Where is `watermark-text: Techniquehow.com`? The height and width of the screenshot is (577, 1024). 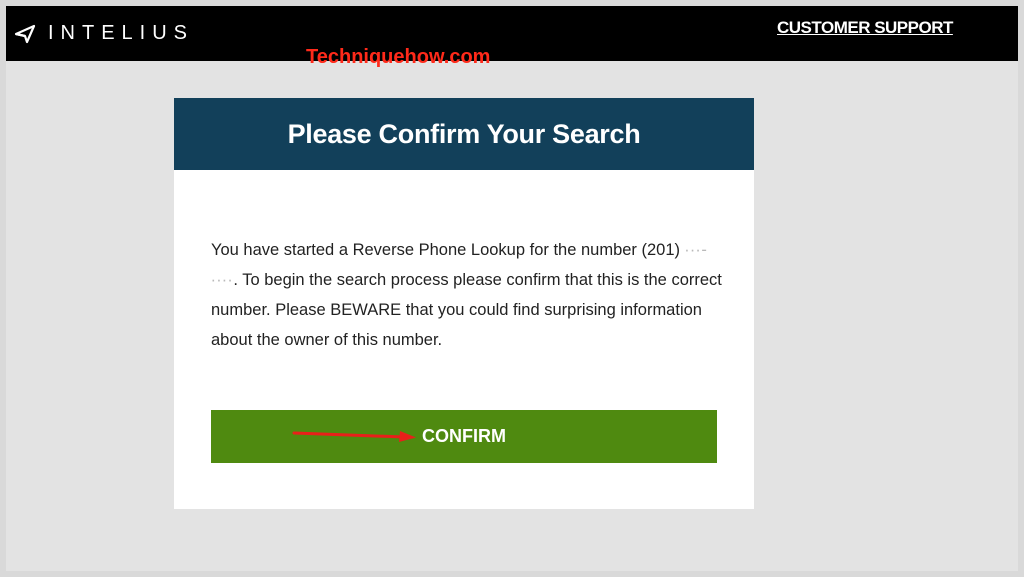 watermark-text: Techniquehow.com is located at coordinates (398, 57).